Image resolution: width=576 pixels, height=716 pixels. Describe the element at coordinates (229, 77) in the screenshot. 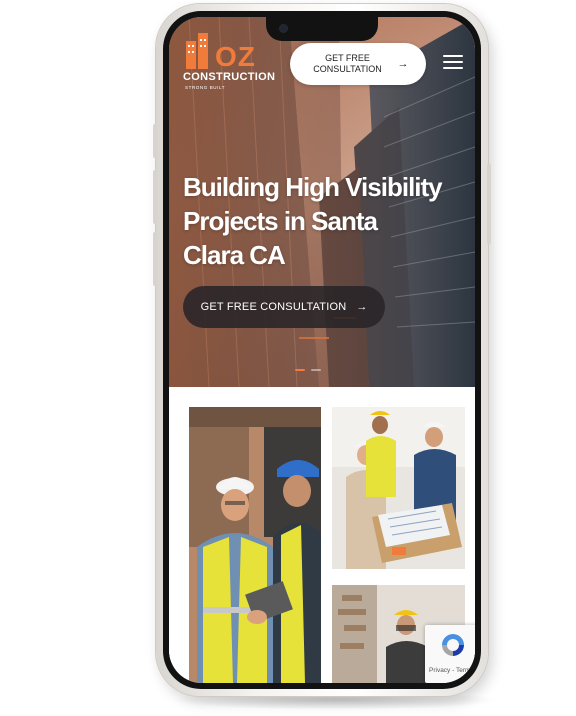

I see `logo-wordmark: CONSTRUCTION` at that location.